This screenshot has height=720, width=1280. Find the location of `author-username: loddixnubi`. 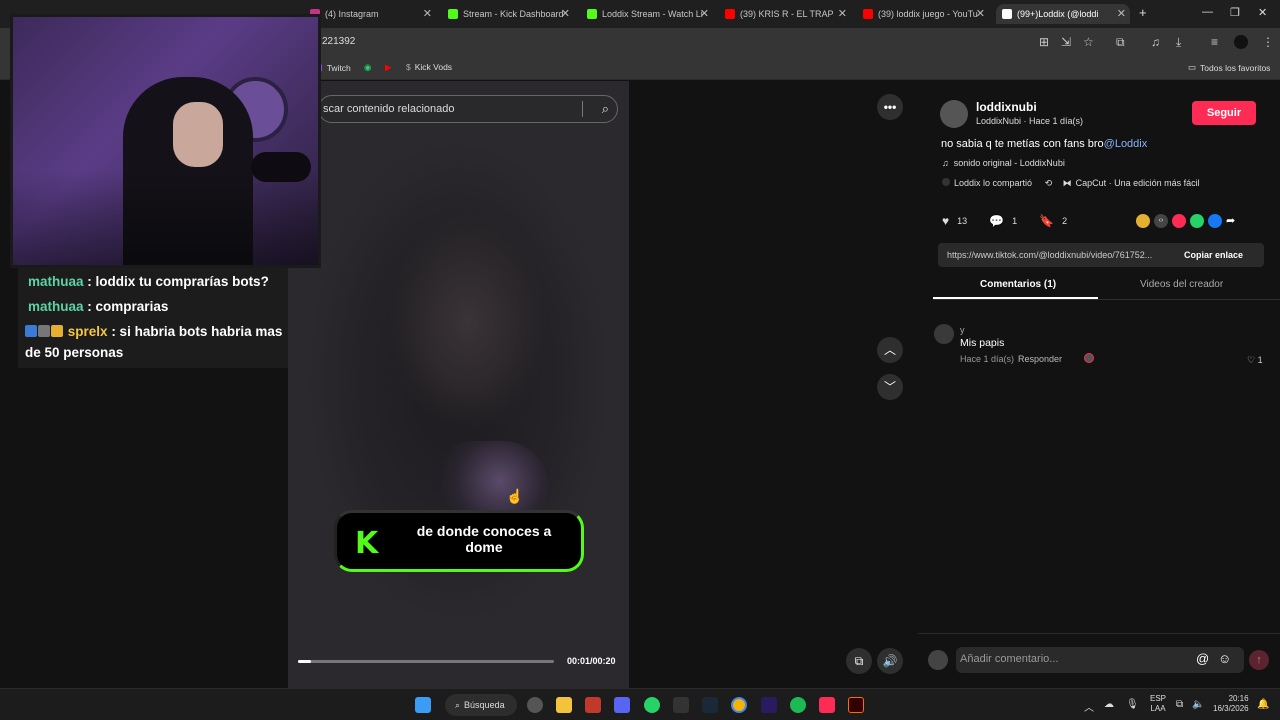

author-username: loddixnubi is located at coordinates (1006, 107).